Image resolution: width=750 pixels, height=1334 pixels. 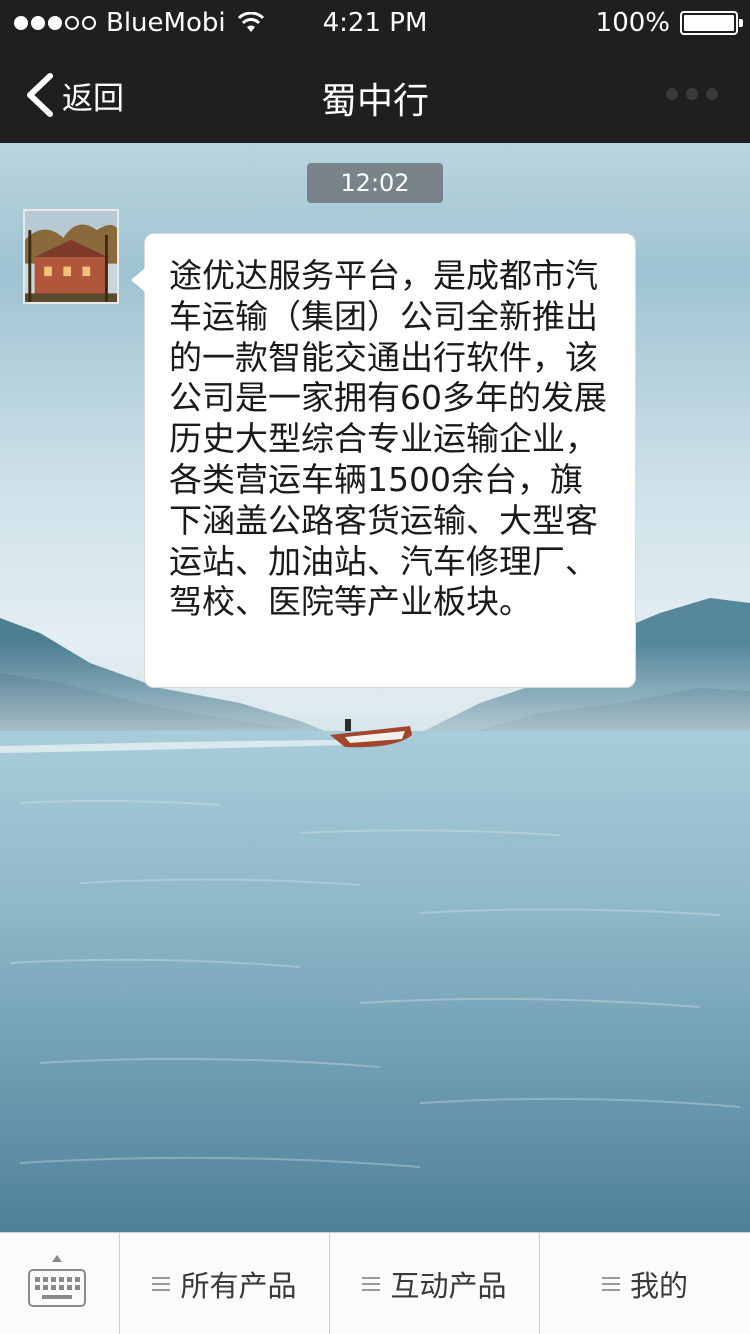 What do you see at coordinates (692, 94) in the screenshot?
I see `more-options-button` at bounding box center [692, 94].